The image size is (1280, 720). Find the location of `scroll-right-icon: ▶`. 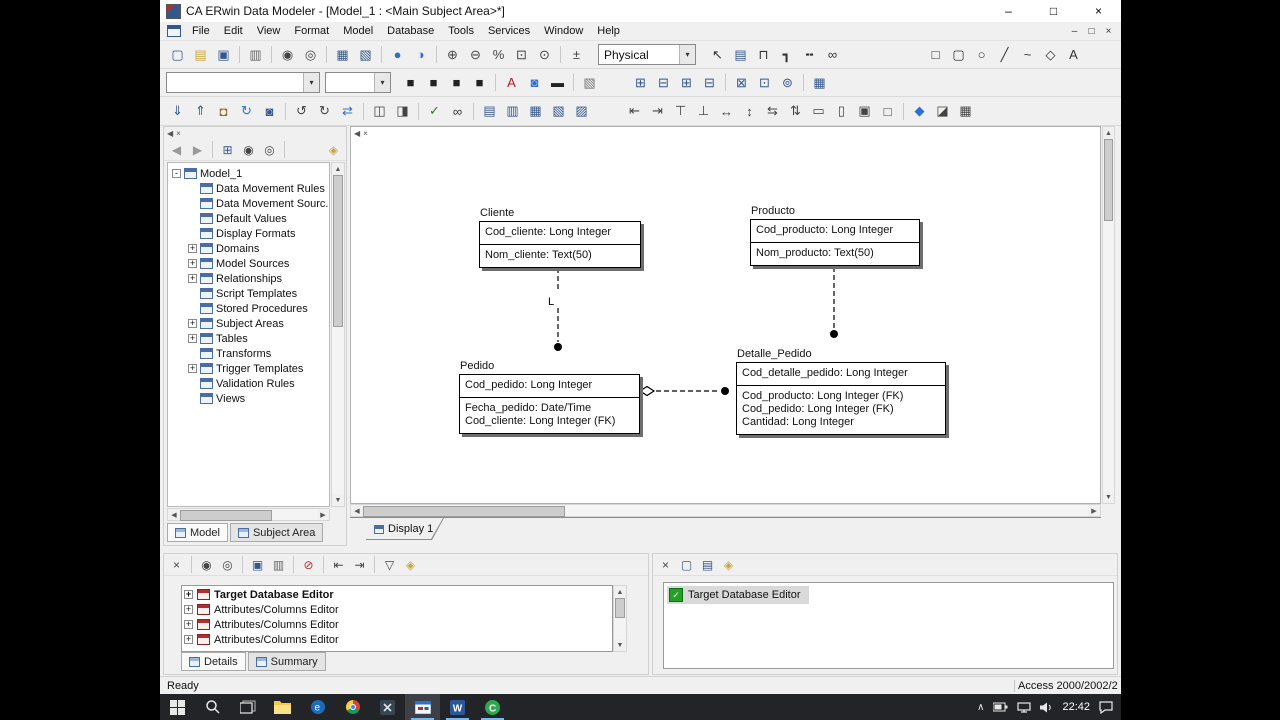

scroll-right-icon: ▶ is located at coordinates (1094, 510).